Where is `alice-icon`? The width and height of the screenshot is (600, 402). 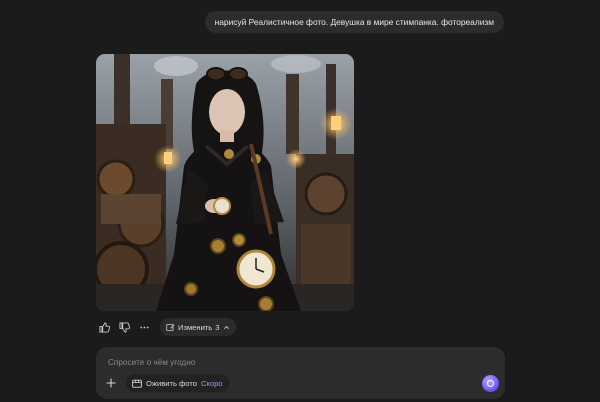
alice-icon is located at coordinates (490, 383).